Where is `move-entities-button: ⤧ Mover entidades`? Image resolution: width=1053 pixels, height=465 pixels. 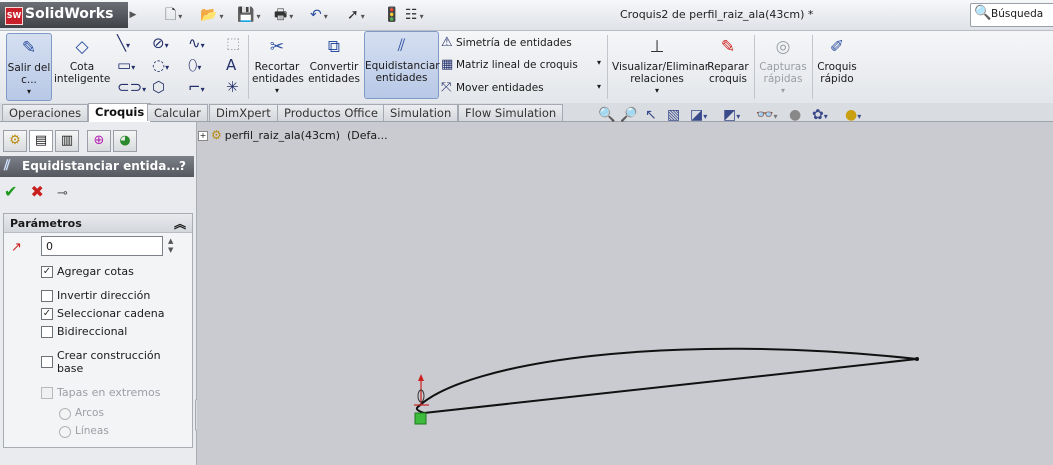 move-entities-button: ⤧ Mover entidades is located at coordinates (492, 88).